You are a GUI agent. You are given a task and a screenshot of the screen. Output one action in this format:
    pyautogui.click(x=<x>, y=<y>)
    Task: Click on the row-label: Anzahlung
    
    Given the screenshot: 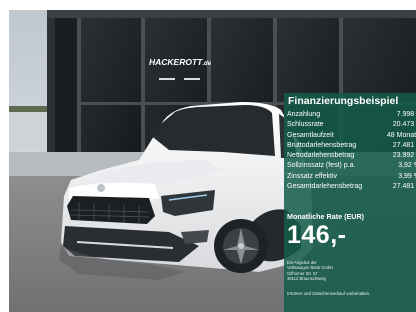 What is the action you would take?
    pyautogui.click(x=304, y=114)
    